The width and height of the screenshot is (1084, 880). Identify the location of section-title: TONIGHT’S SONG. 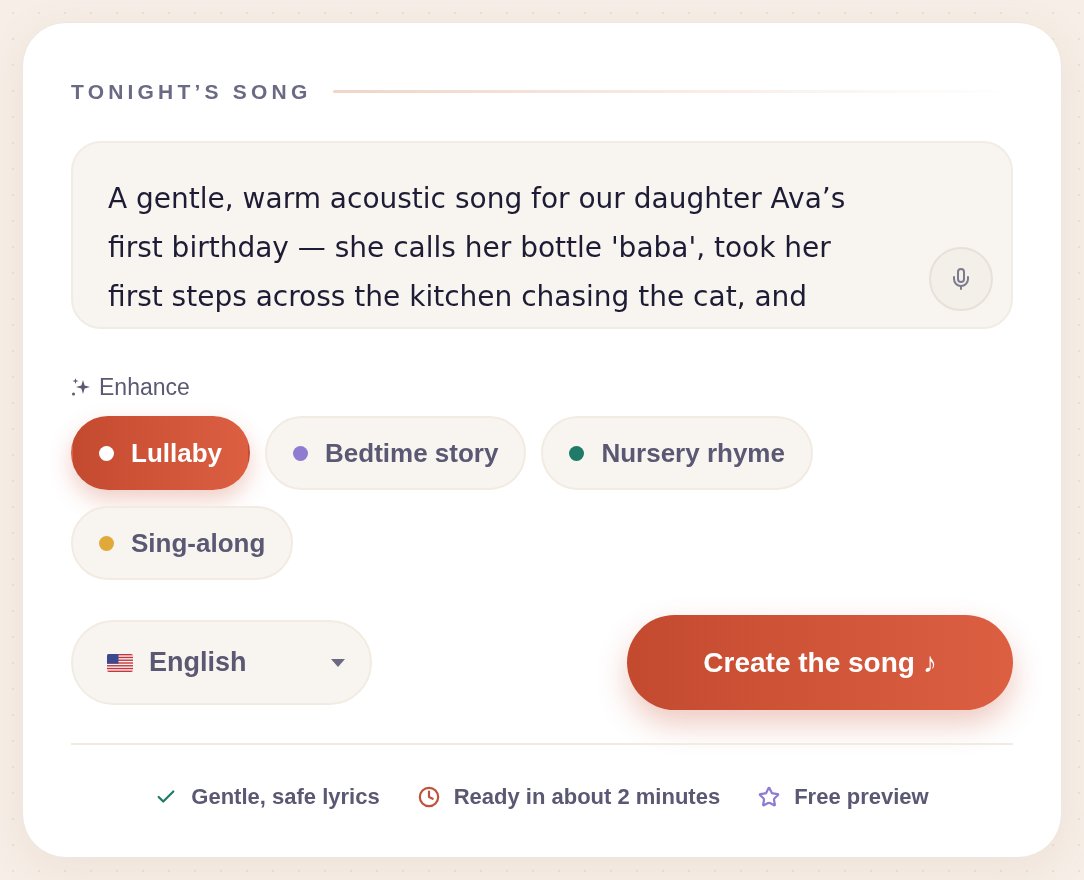
(191, 91).